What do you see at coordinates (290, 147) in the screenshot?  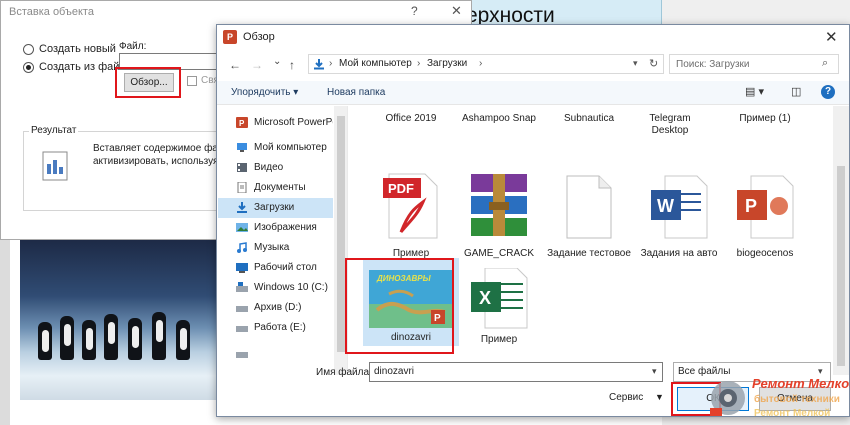 I see `nav-item-label: Мой компьютер` at bounding box center [290, 147].